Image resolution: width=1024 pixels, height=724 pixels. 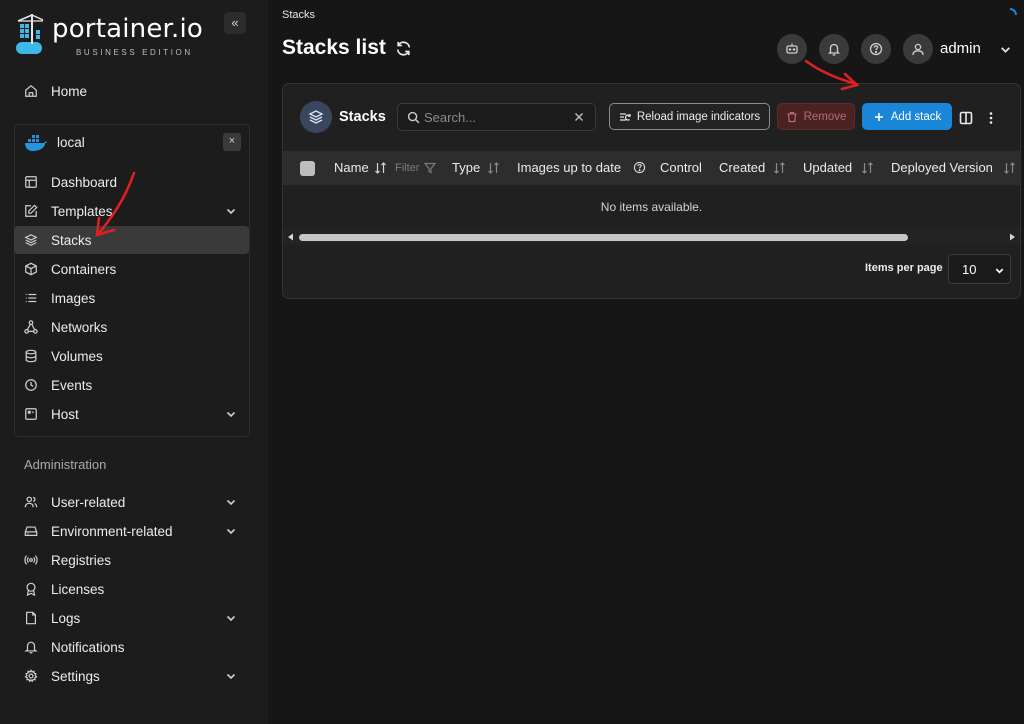 I want to click on sidebar-item-label: Environment-related, so click(x=112, y=531).